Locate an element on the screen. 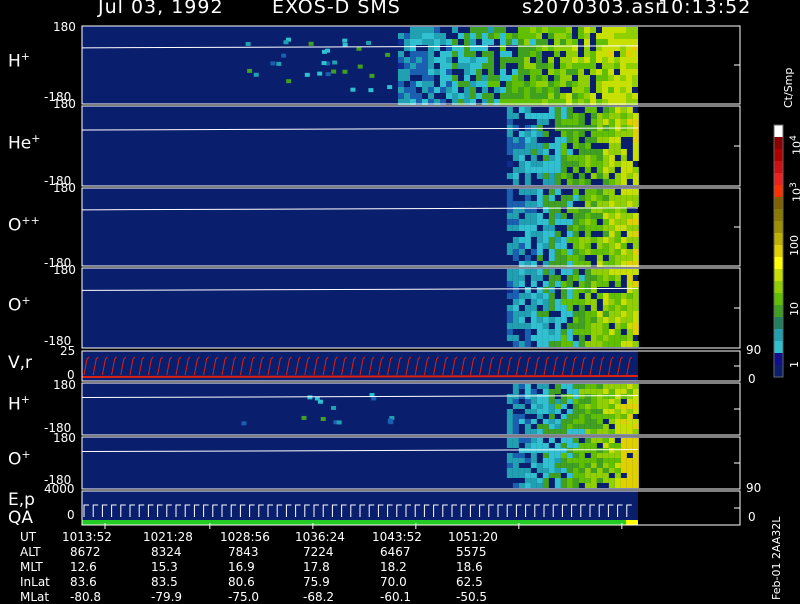  tick-ep-right-min: 0 is located at coordinates (752, 517).